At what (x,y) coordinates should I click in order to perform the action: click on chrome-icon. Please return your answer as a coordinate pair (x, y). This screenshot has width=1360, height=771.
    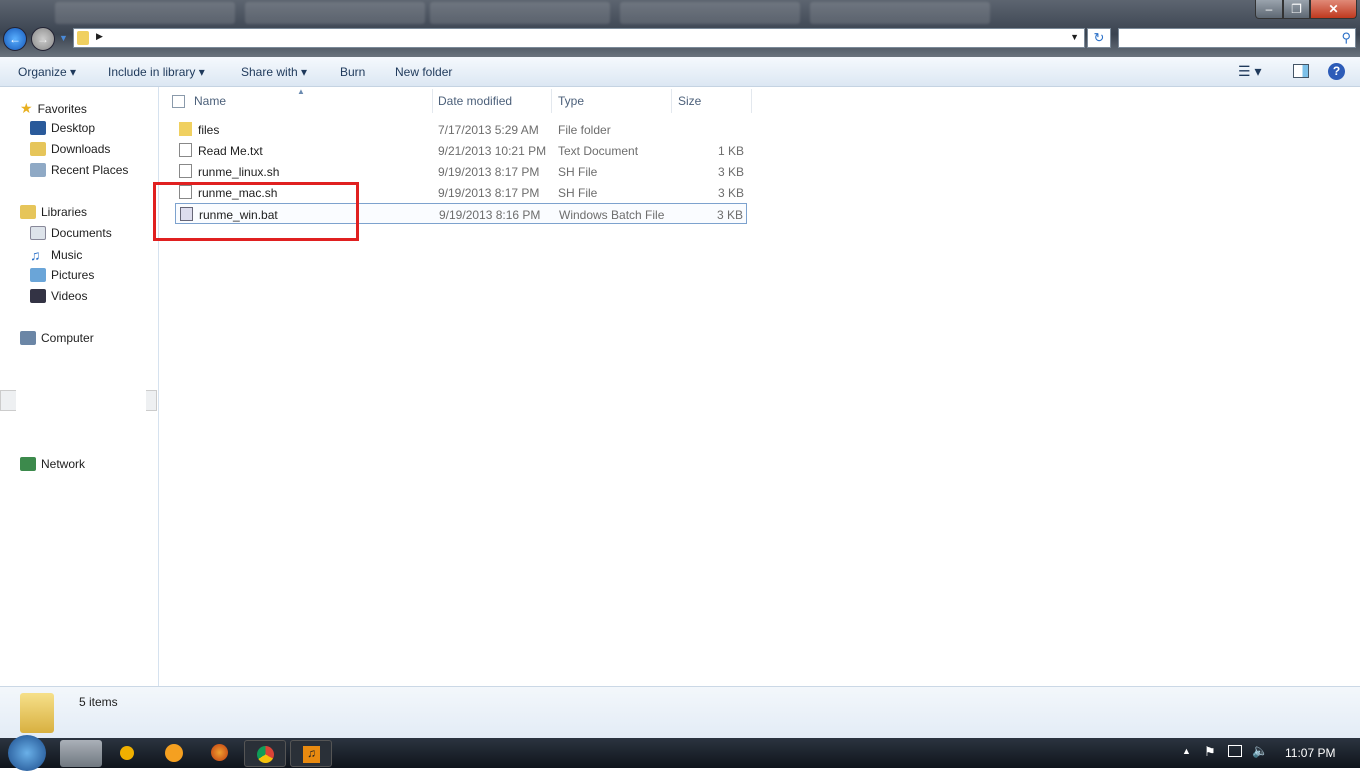
    Looking at the image, I should click on (265, 754).